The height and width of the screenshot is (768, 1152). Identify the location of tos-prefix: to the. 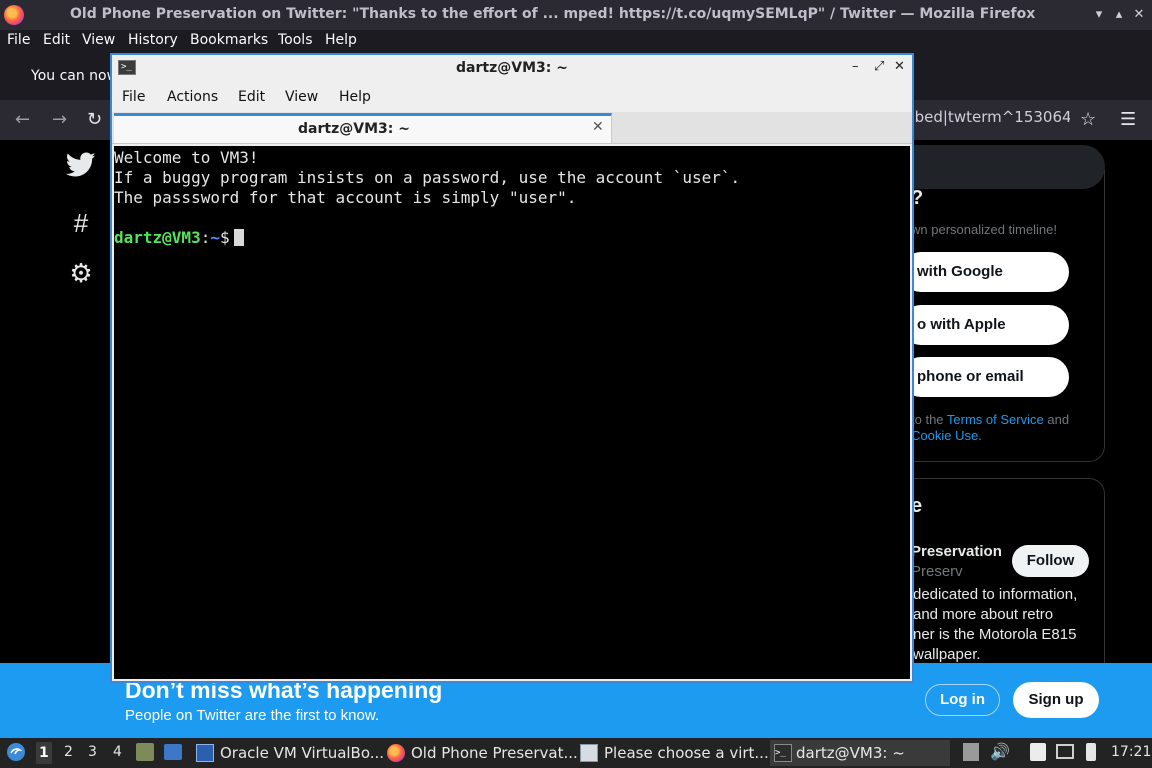
(927, 419).